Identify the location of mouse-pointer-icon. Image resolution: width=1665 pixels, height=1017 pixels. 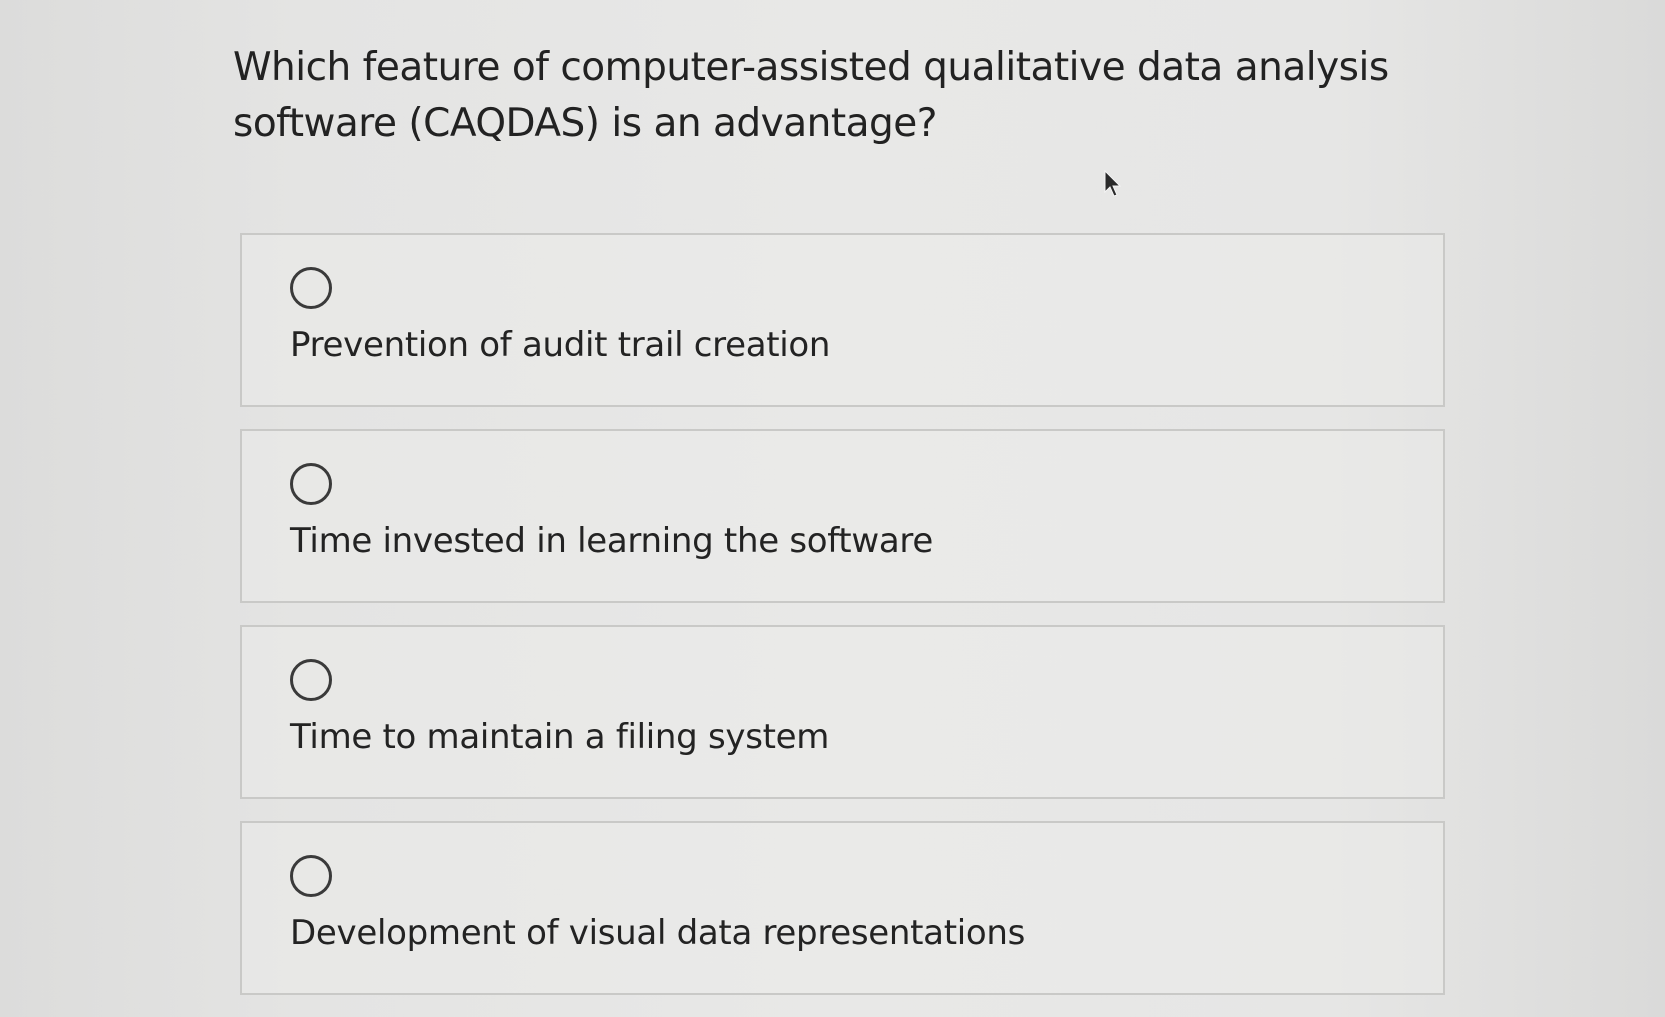
(1113, 183).